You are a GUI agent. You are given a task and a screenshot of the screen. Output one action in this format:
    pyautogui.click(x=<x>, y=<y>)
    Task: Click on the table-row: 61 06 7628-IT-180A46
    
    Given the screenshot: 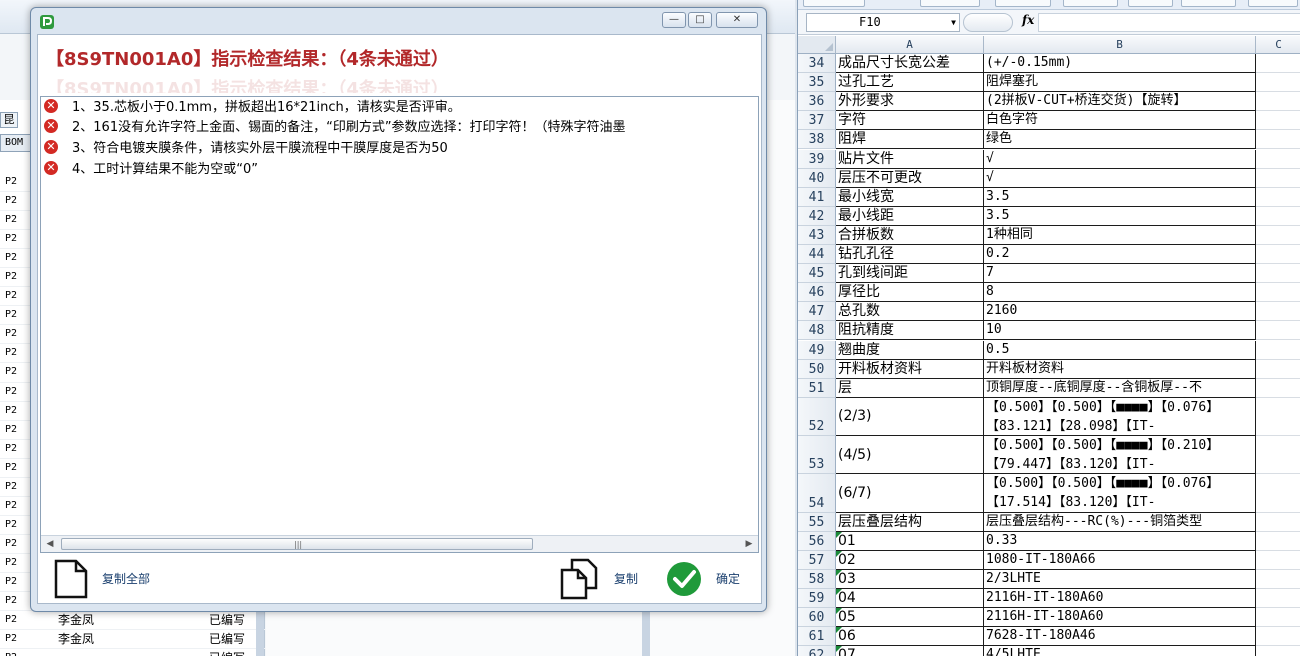 What is the action you would take?
    pyautogui.click(x=1049, y=637)
    